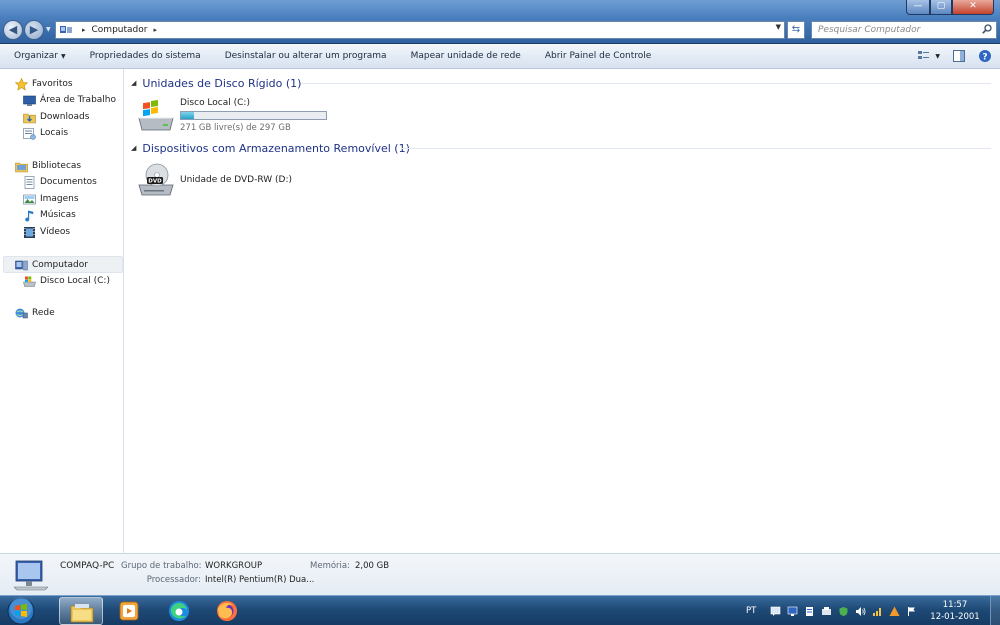 Image resolution: width=1000 pixels, height=625 pixels. I want to click on open-control-panel-button: Abrir Painel de Controle, so click(598, 56).